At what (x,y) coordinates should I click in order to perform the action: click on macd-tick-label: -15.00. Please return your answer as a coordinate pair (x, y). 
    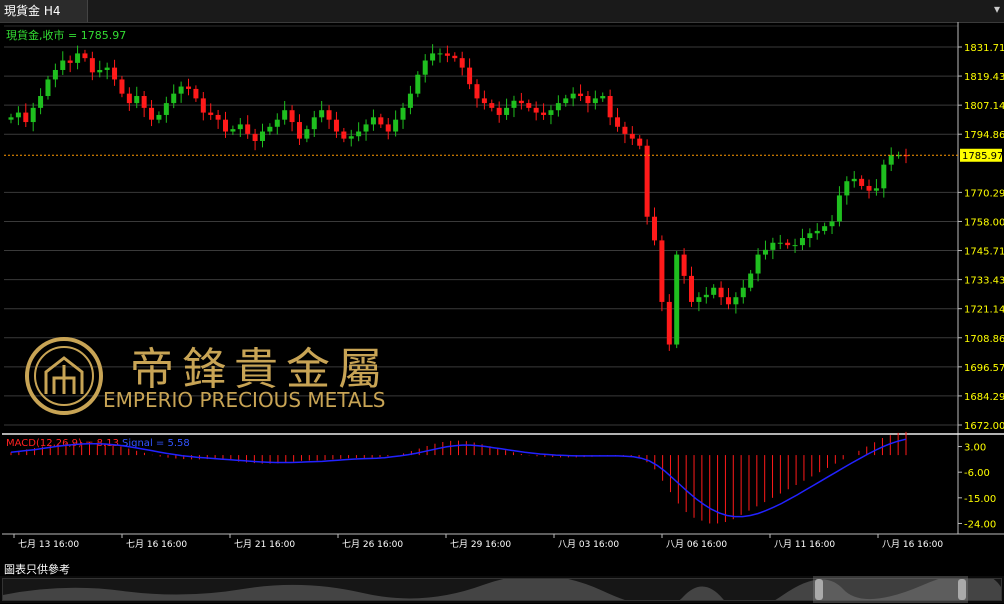
    Looking at the image, I should click on (980, 499).